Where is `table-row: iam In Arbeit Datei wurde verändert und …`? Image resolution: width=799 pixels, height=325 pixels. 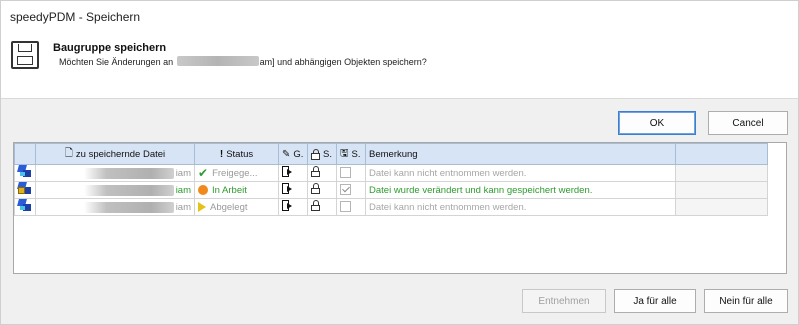 table-row: iam In Arbeit Datei wurde verändert und … is located at coordinates (391, 190).